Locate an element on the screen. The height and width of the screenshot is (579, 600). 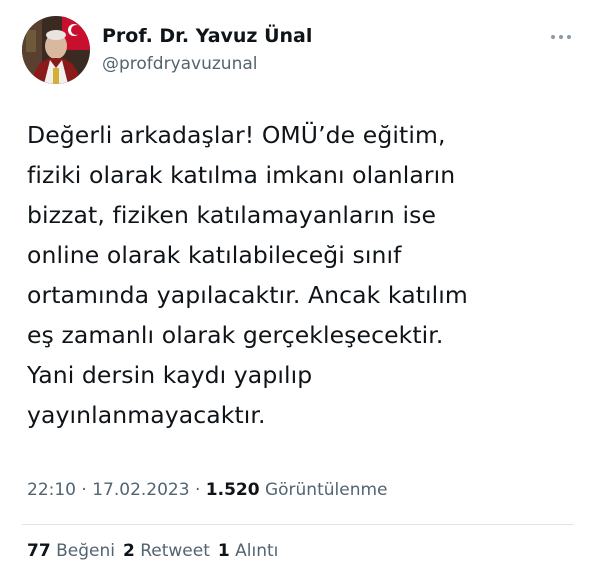
author-display-name: Prof. Dr. Yavuz Ünal is located at coordinates (207, 36).